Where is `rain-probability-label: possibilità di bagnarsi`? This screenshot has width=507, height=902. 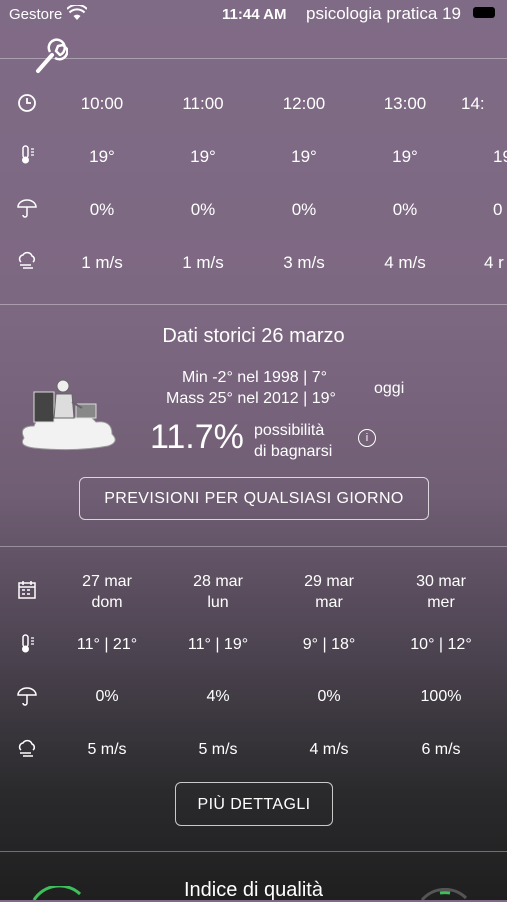 rain-probability-label: possibilità di bagnarsi is located at coordinates (293, 441).